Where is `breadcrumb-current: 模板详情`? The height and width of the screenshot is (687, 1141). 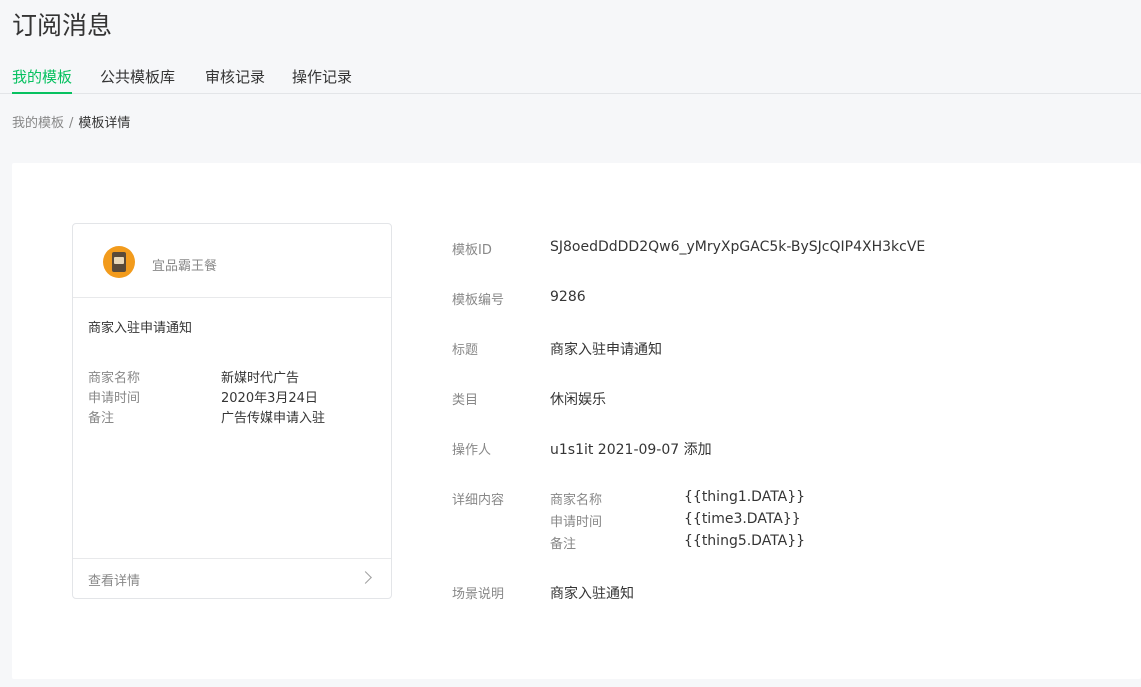 breadcrumb-current: 模板详情 is located at coordinates (104, 123).